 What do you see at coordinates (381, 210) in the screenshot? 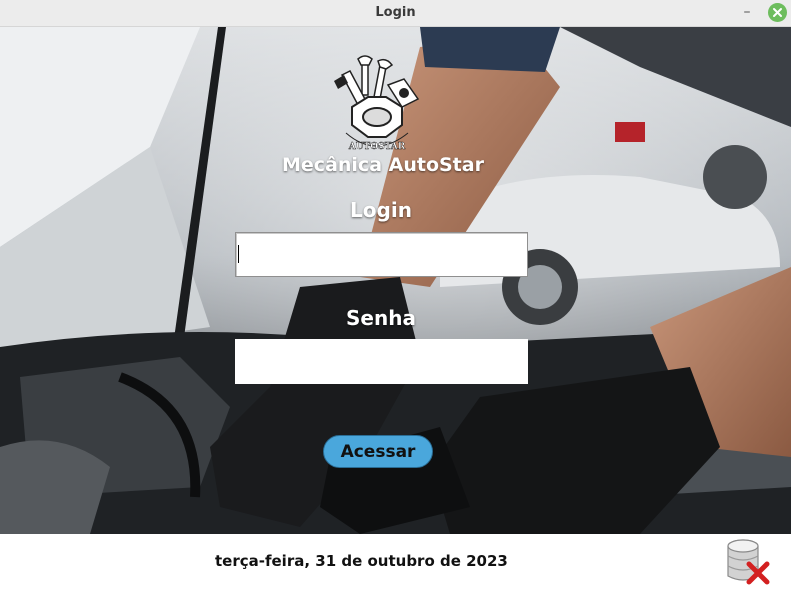
I see `login-label: Login` at bounding box center [381, 210].